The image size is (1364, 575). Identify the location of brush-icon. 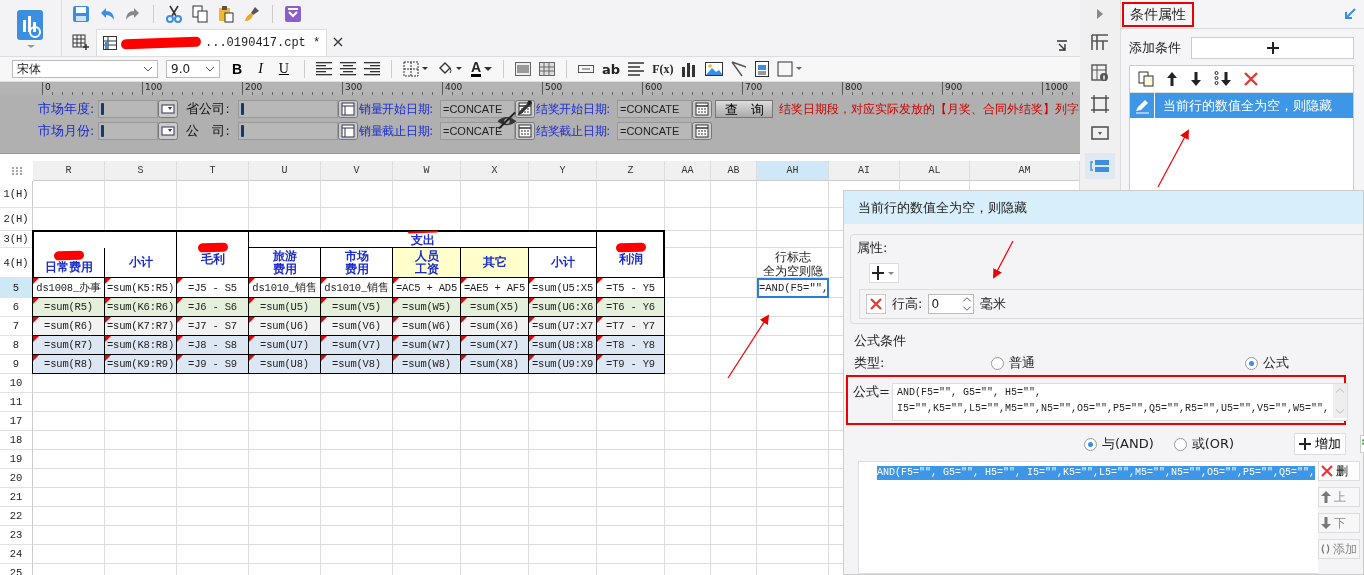
(252, 14).